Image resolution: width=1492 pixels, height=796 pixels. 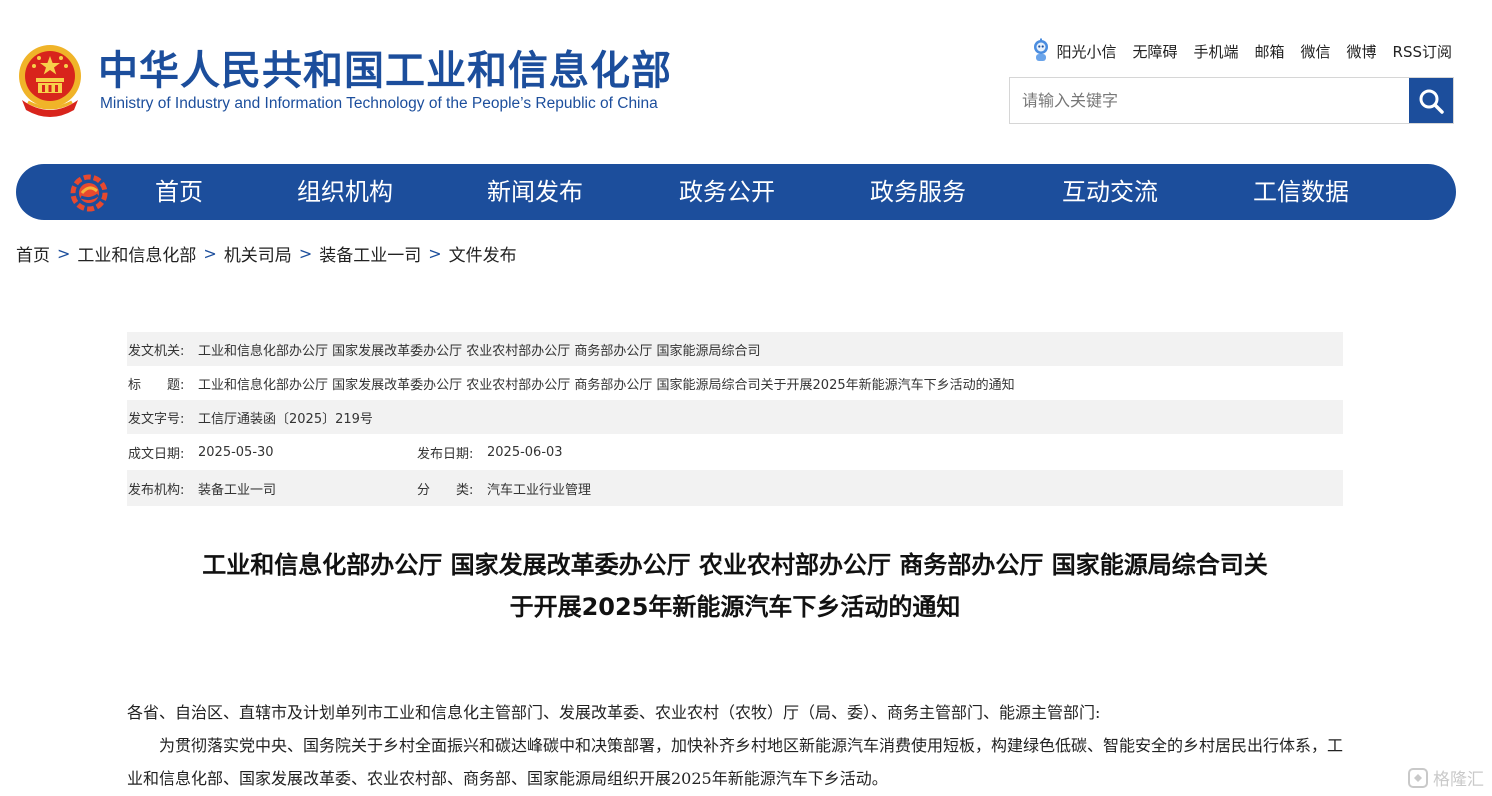 I want to click on breadcrumb-bureaus: 机关司局, so click(x=258, y=253).